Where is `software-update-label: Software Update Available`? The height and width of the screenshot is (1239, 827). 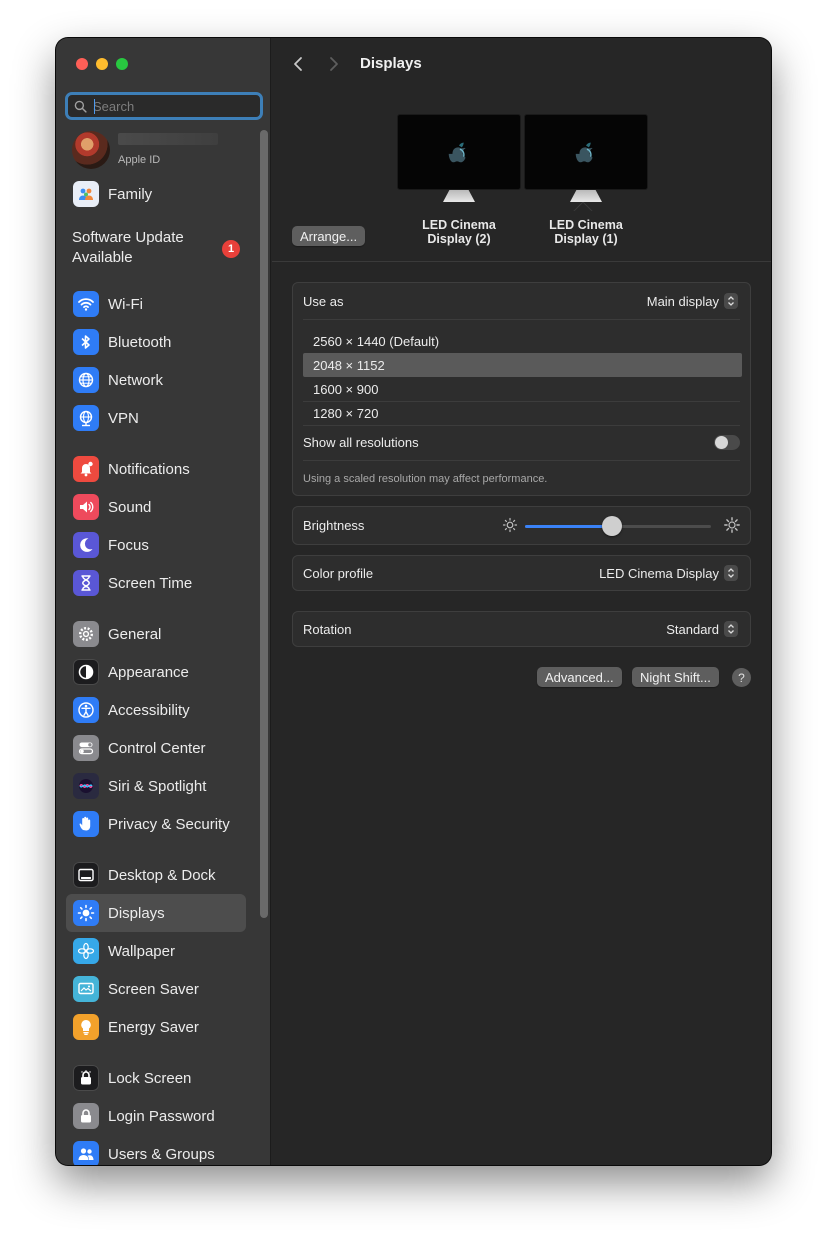
software-update-label: Software Update Available is located at coordinates (142, 248).